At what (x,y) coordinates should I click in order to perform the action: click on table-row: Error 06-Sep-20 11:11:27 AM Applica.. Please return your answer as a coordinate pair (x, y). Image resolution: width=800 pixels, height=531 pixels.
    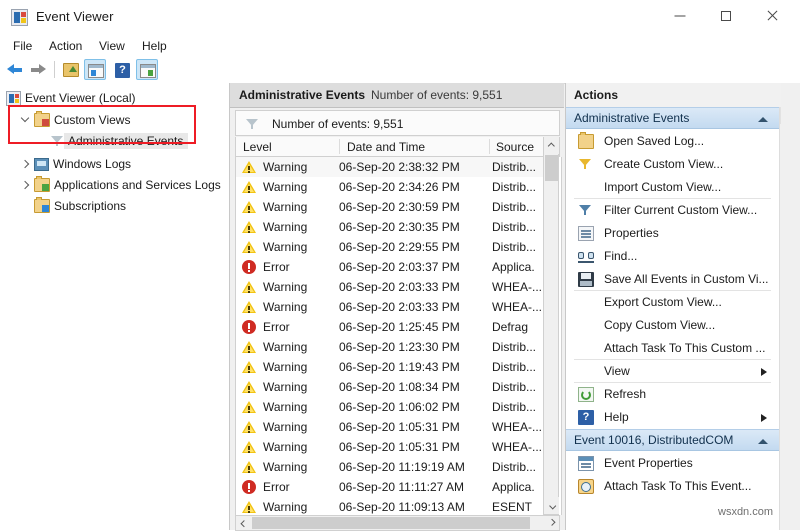
    Looking at the image, I should click on (390, 487).